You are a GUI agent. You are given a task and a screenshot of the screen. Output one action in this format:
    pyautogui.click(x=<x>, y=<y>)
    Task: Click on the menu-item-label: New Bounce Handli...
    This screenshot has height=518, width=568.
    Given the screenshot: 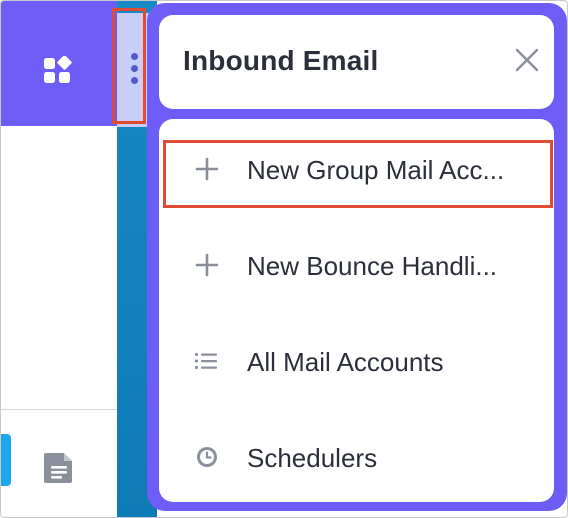 What is the action you would take?
    pyautogui.click(x=372, y=266)
    